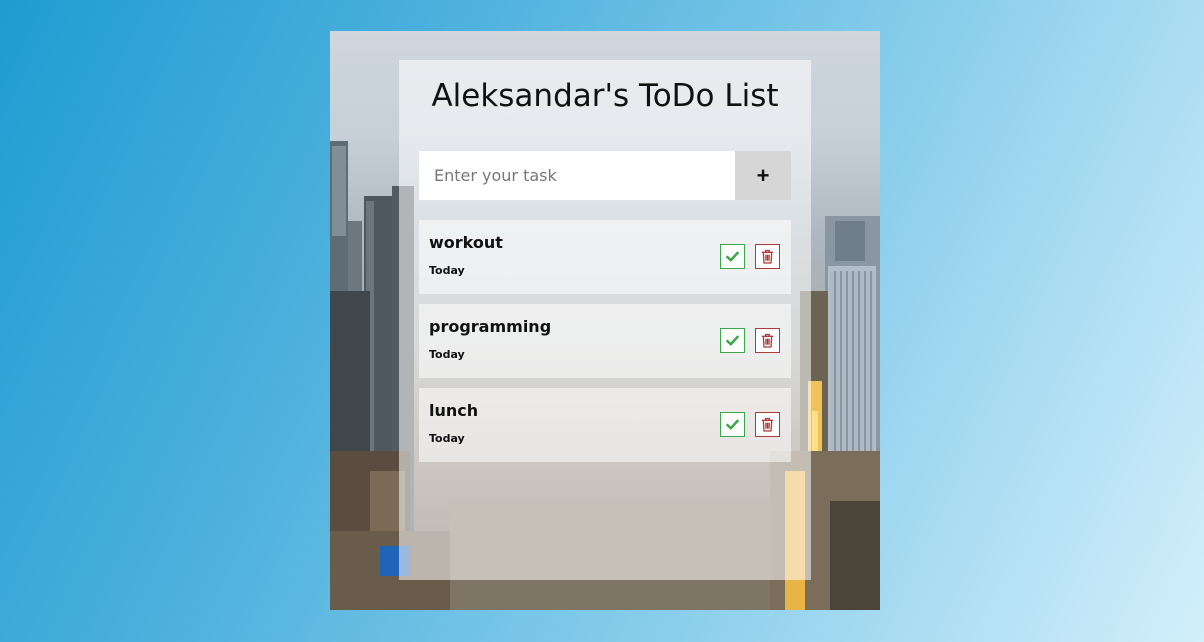  What do you see at coordinates (605, 341) in the screenshot?
I see `task-item: programming Today` at bounding box center [605, 341].